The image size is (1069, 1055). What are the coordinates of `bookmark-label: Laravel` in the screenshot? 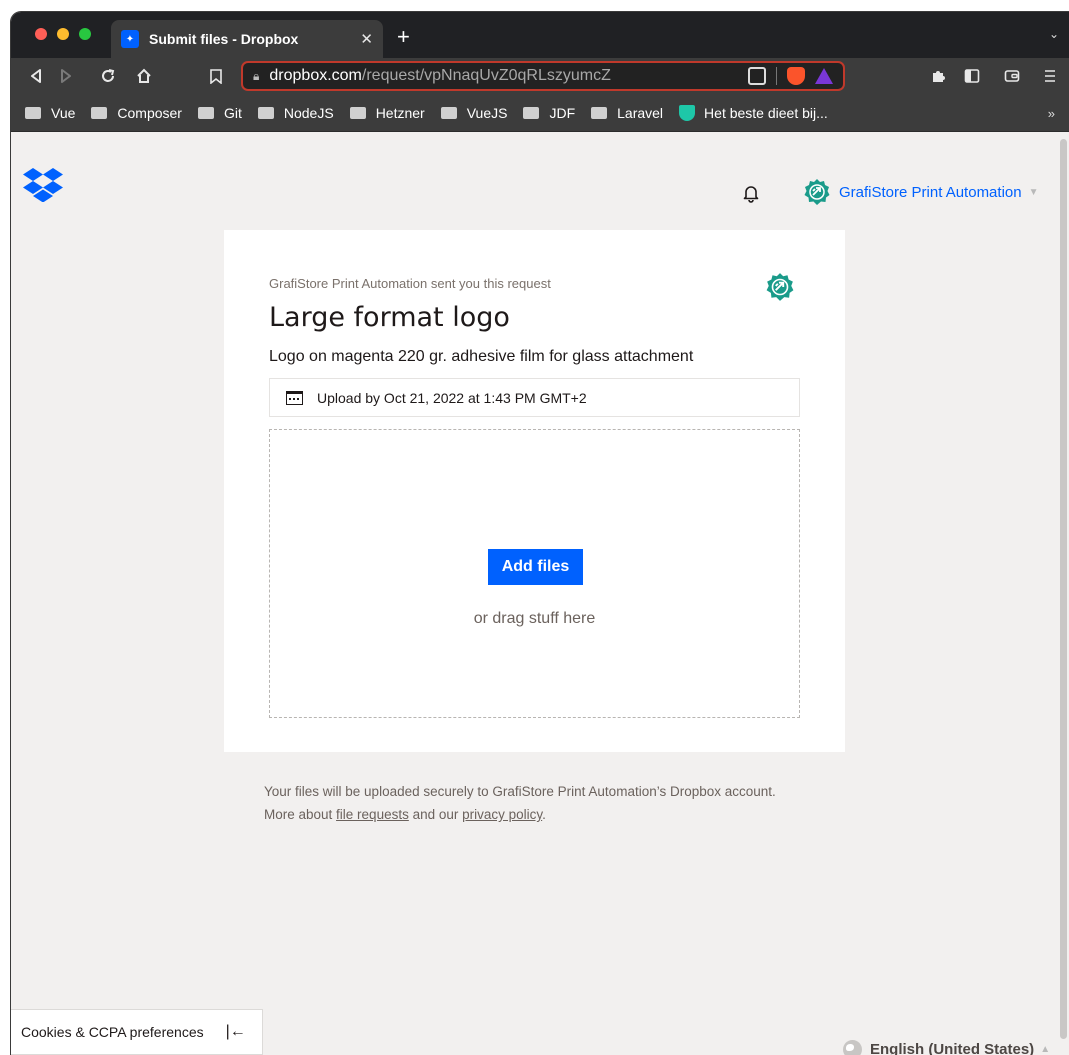 It's located at (640, 112).